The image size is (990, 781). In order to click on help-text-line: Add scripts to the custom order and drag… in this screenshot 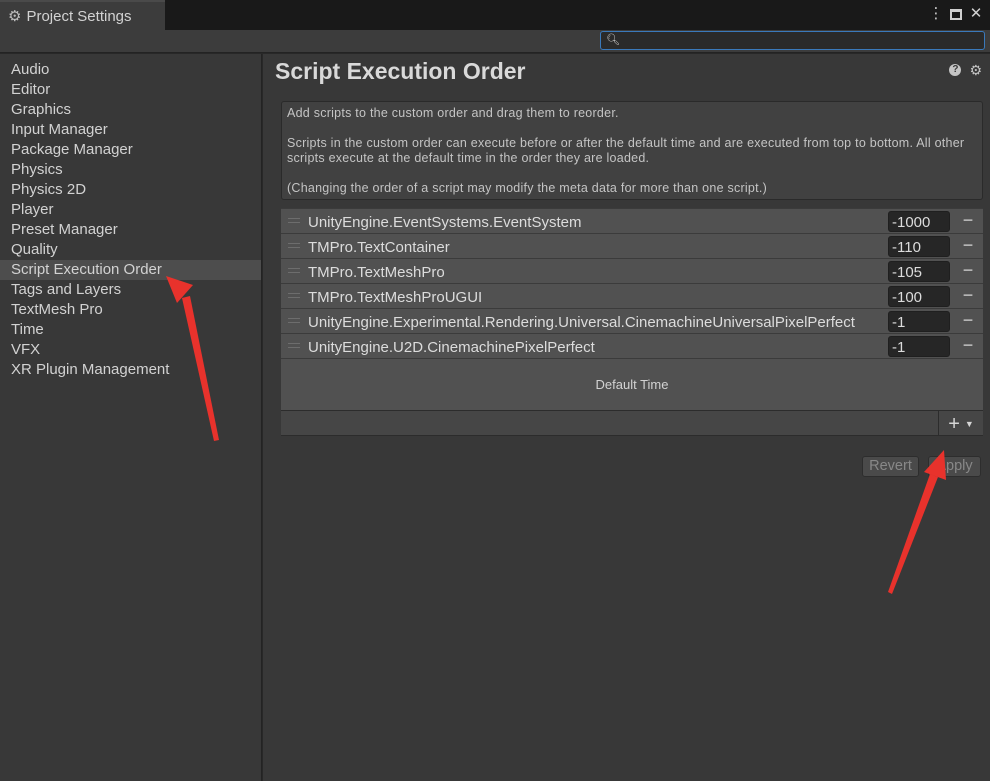, I will do `click(453, 113)`.